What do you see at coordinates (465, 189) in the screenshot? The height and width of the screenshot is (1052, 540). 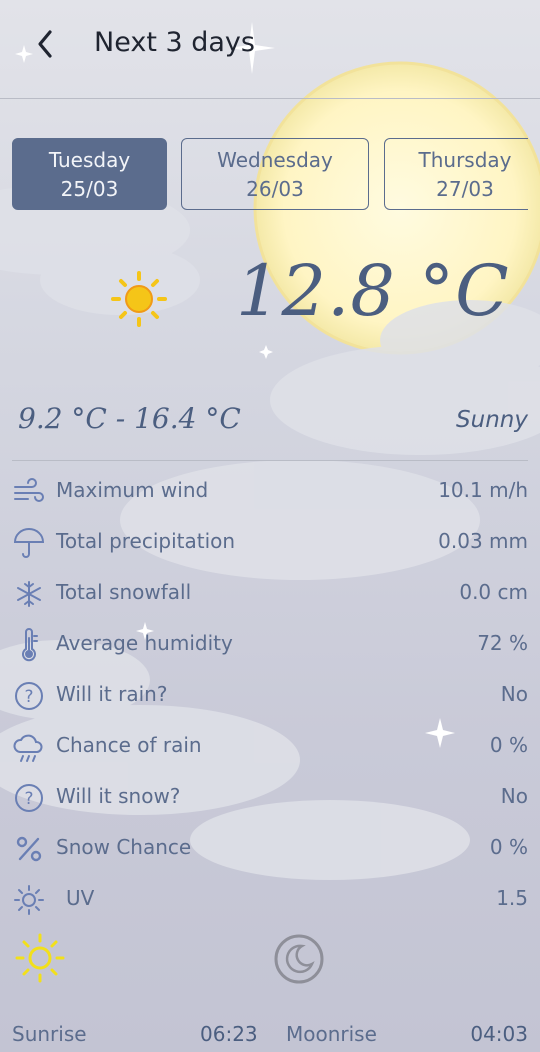 I see `tab-date-label: 27/03` at bounding box center [465, 189].